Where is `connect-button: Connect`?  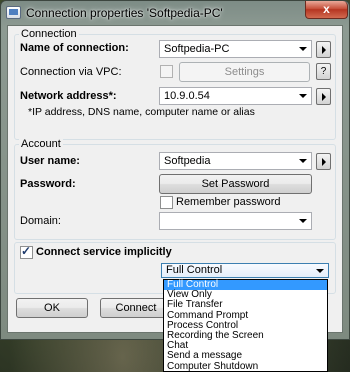
connect-button: Connect is located at coordinates (136, 308).